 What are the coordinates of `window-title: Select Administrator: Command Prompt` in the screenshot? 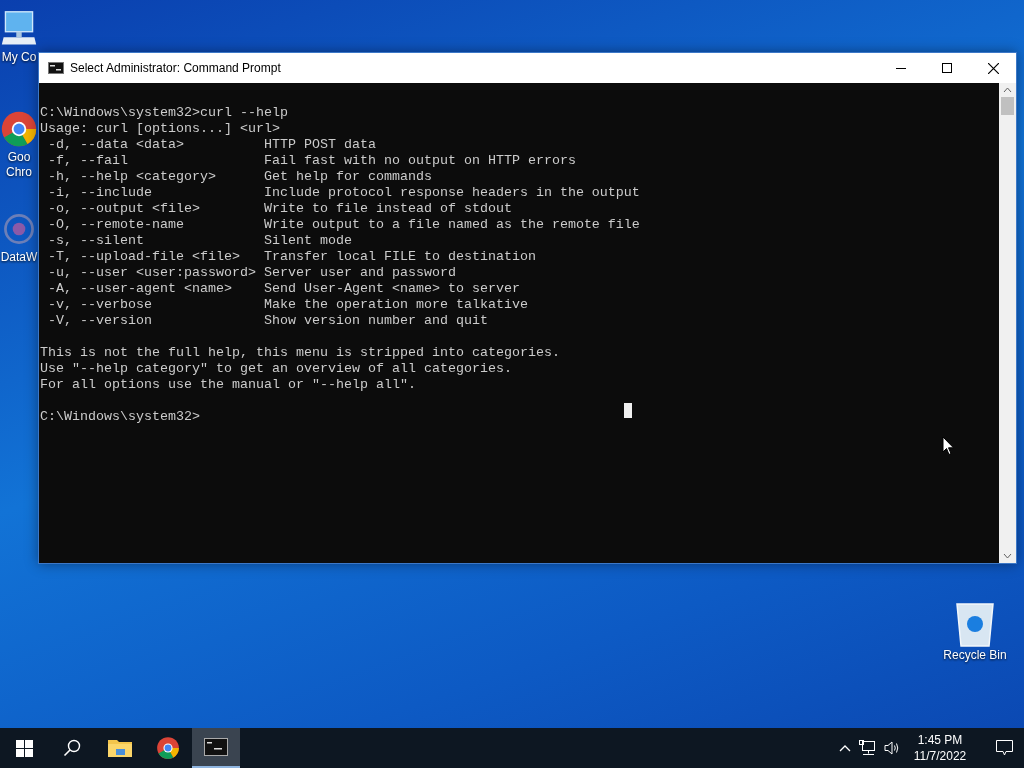 It's located at (176, 68).